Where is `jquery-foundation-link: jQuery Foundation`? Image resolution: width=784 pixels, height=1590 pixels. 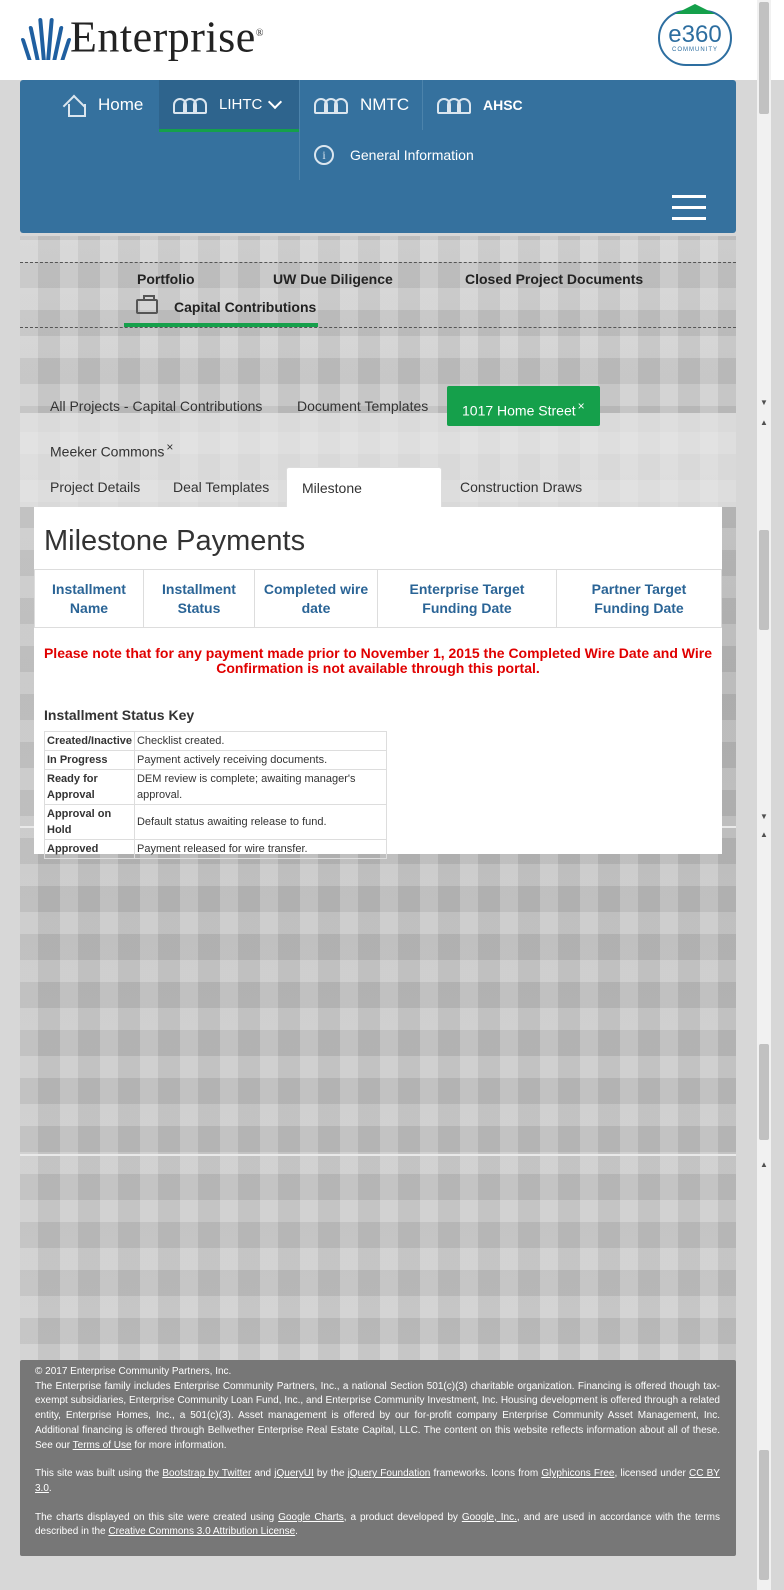
jquery-foundation-link: jQuery Foundation is located at coordinates (389, 1473).